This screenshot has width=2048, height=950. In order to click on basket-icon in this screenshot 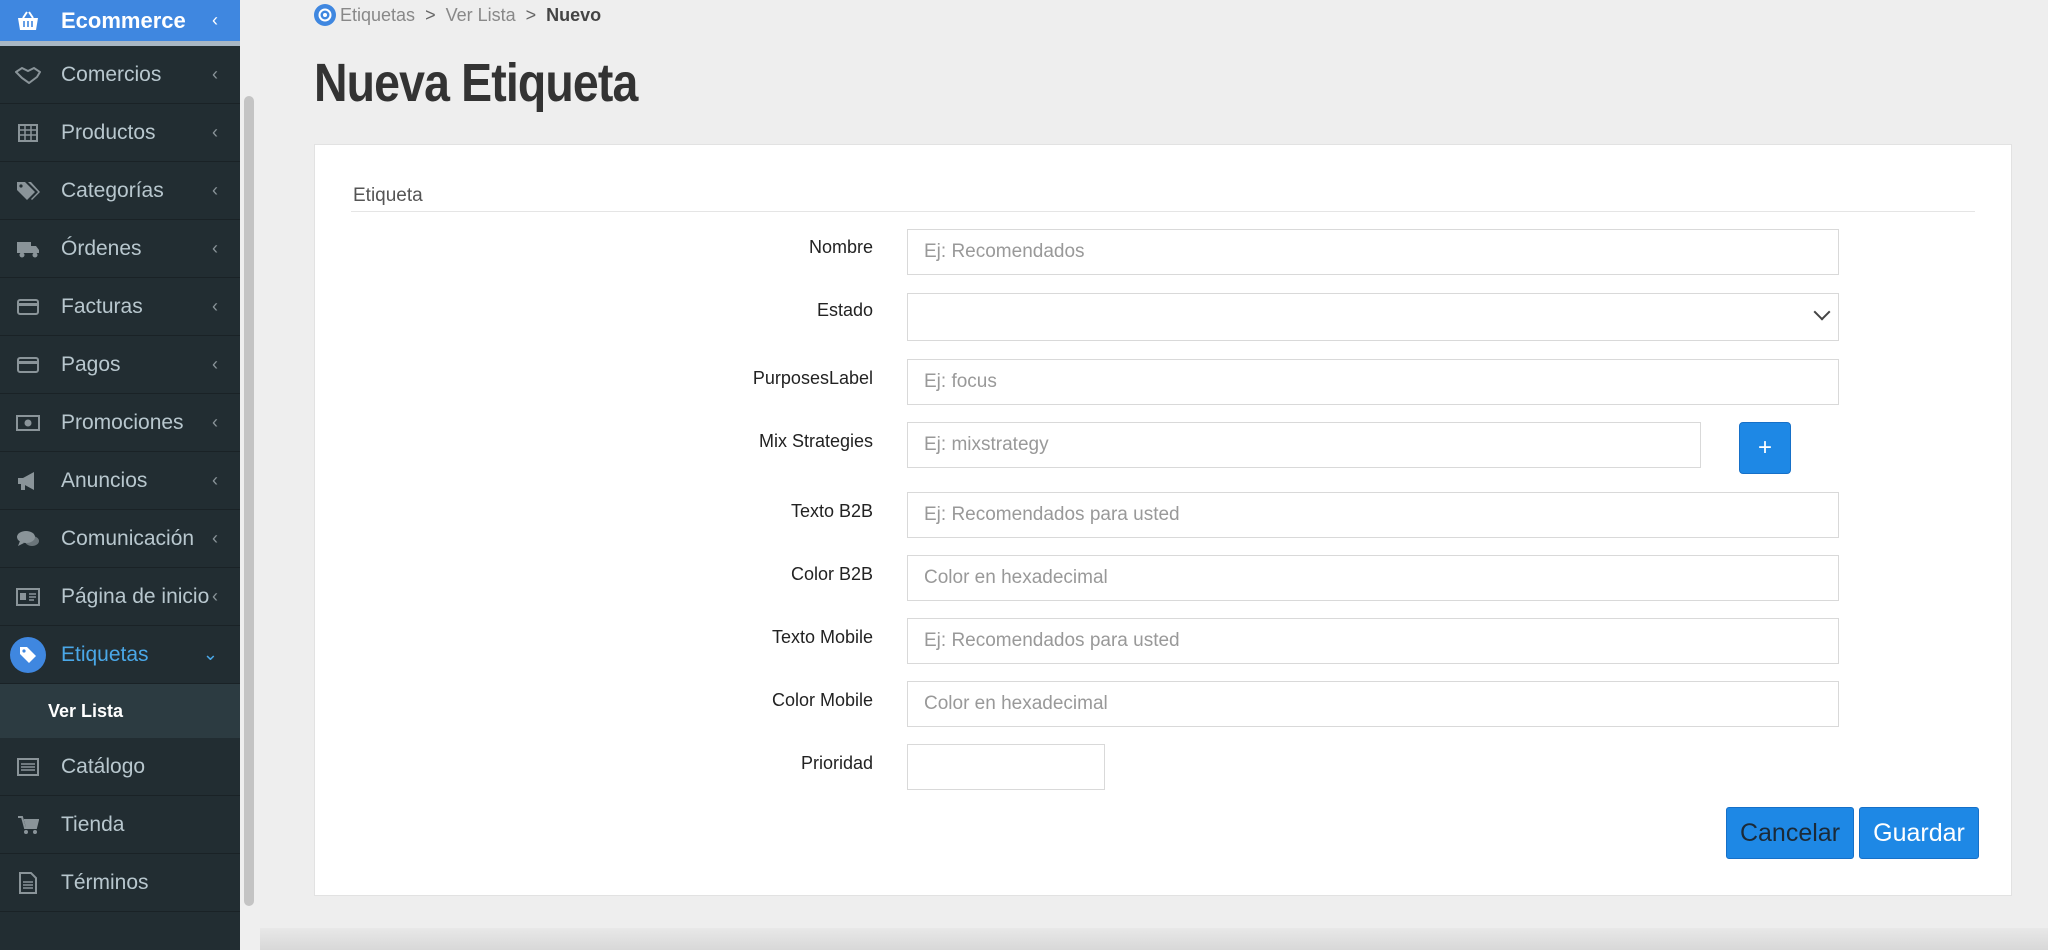, I will do `click(28, 21)`.